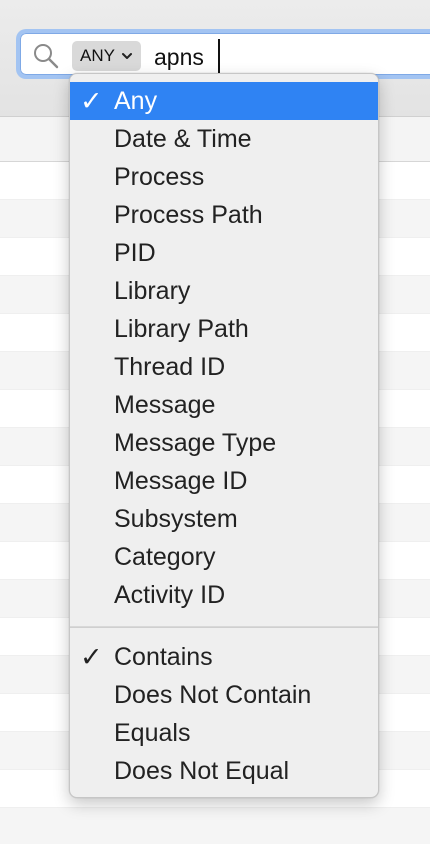 The width and height of the screenshot is (430, 844). What do you see at coordinates (181, 481) in the screenshot?
I see `menu-item-label: Message ID` at bounding box center [181, 481].